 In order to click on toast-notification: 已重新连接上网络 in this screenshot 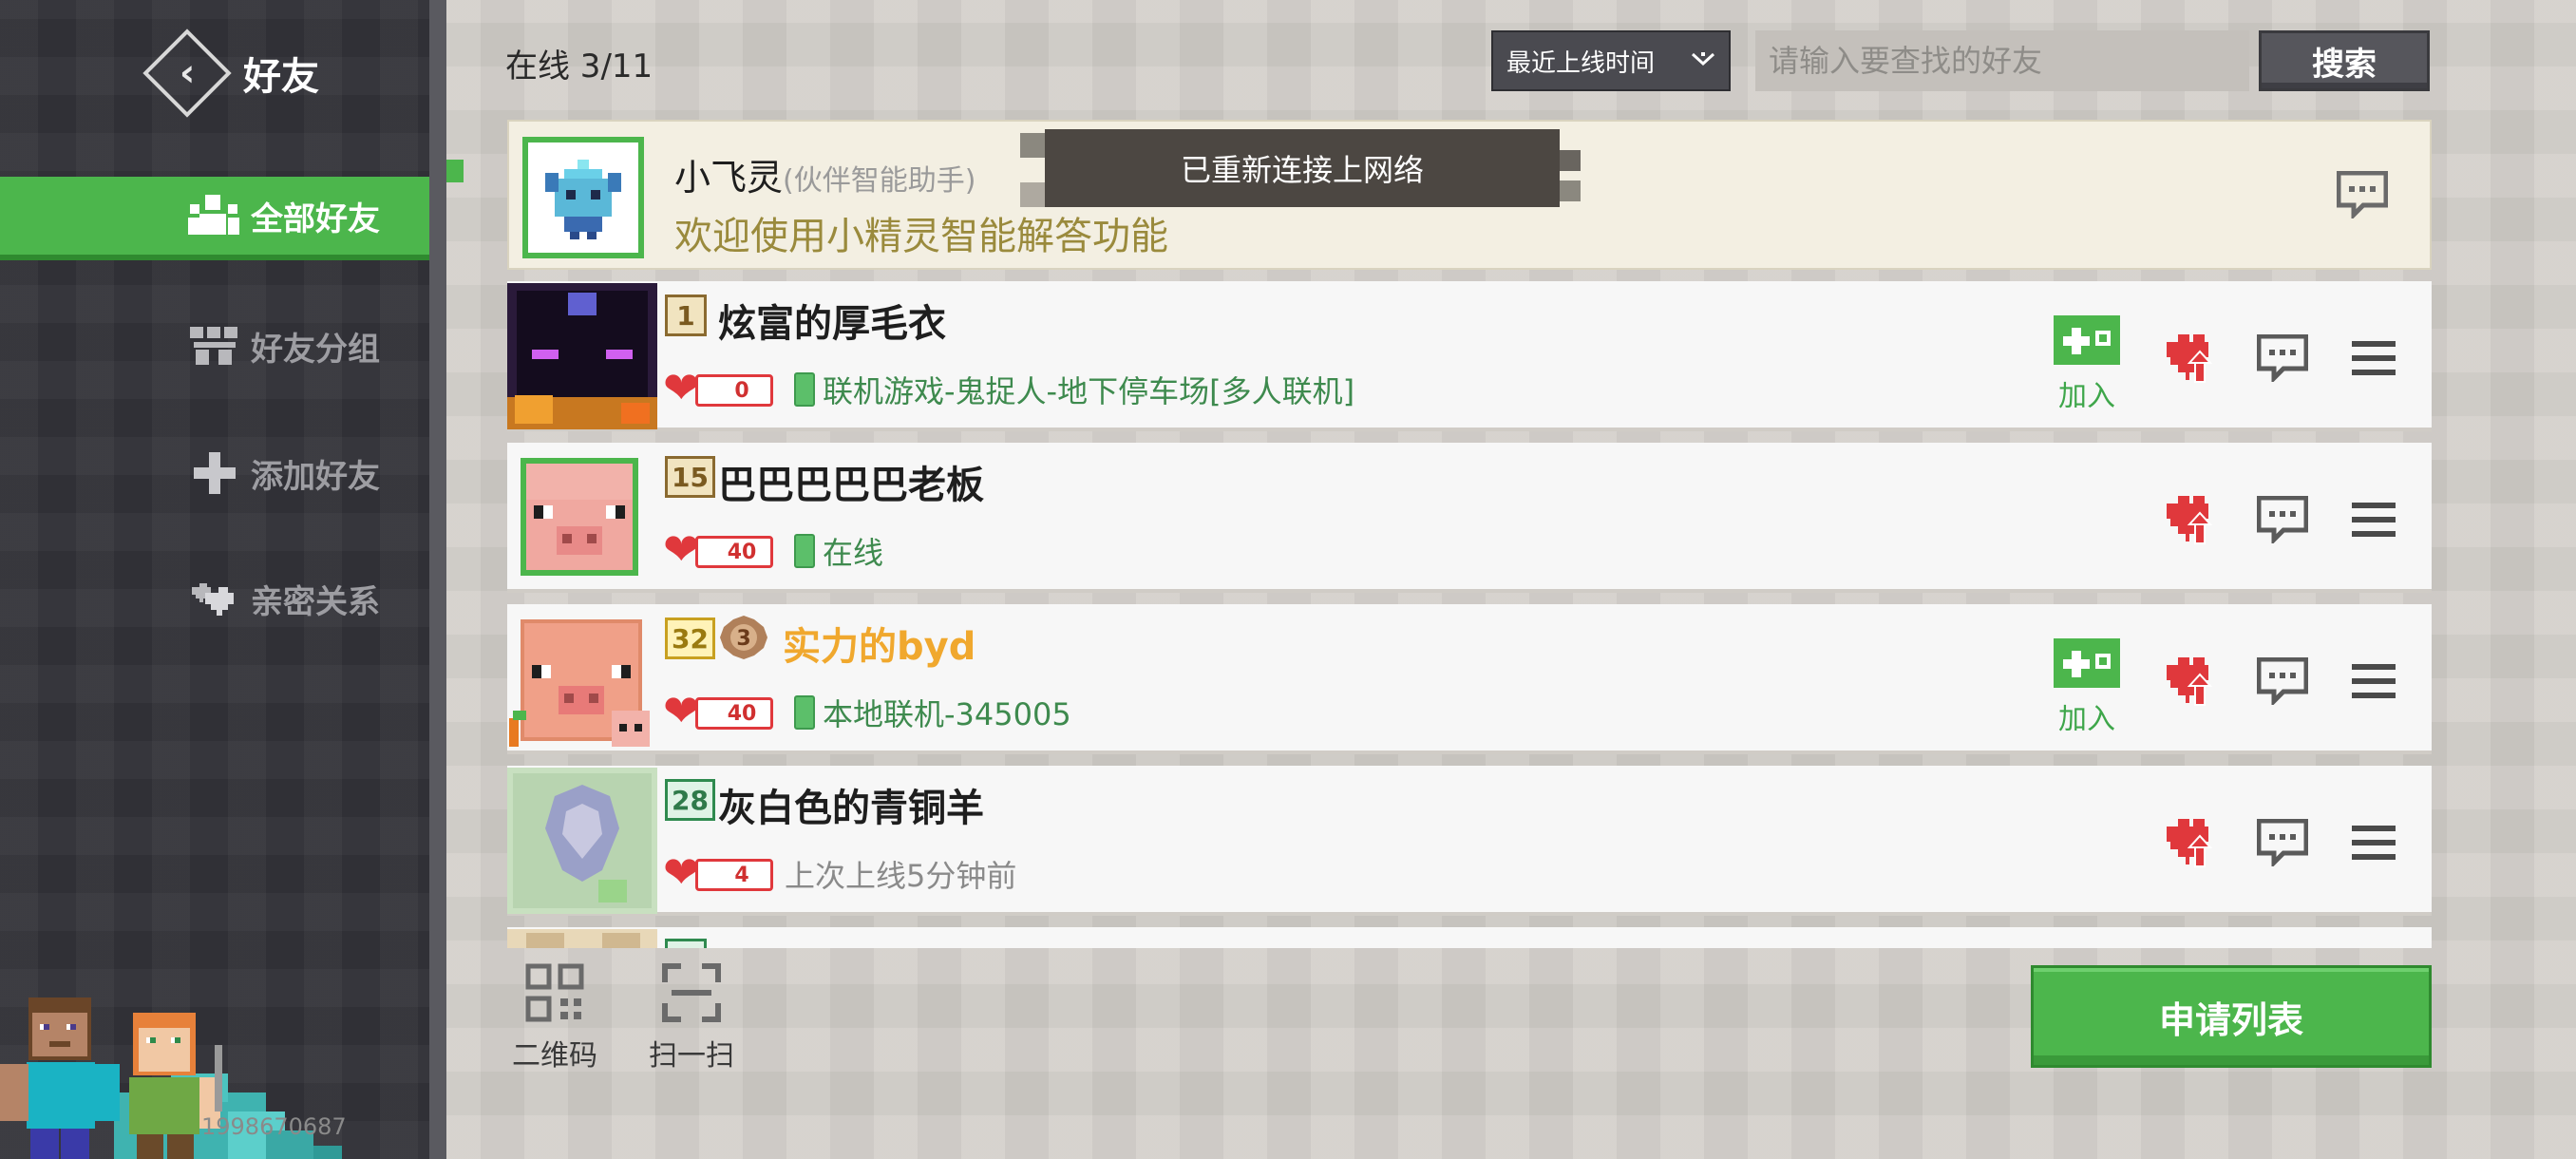, I will do `click(1302, 168)`.